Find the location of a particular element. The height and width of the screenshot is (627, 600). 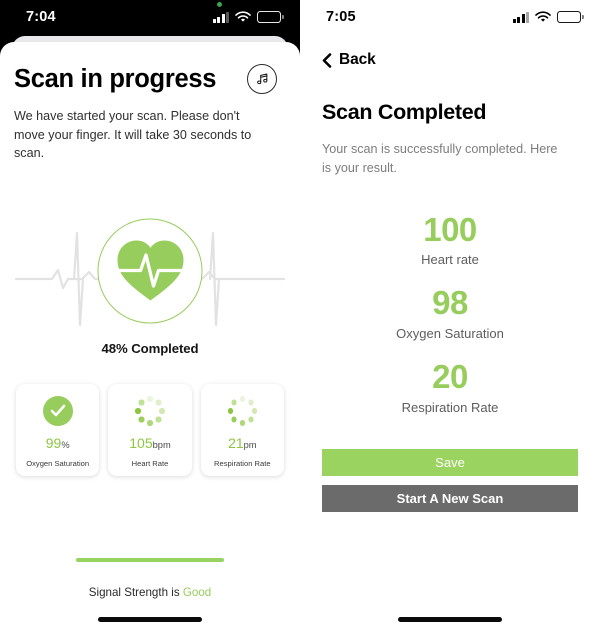

metric-value: 105bpm is located at coordinates (150, 442).